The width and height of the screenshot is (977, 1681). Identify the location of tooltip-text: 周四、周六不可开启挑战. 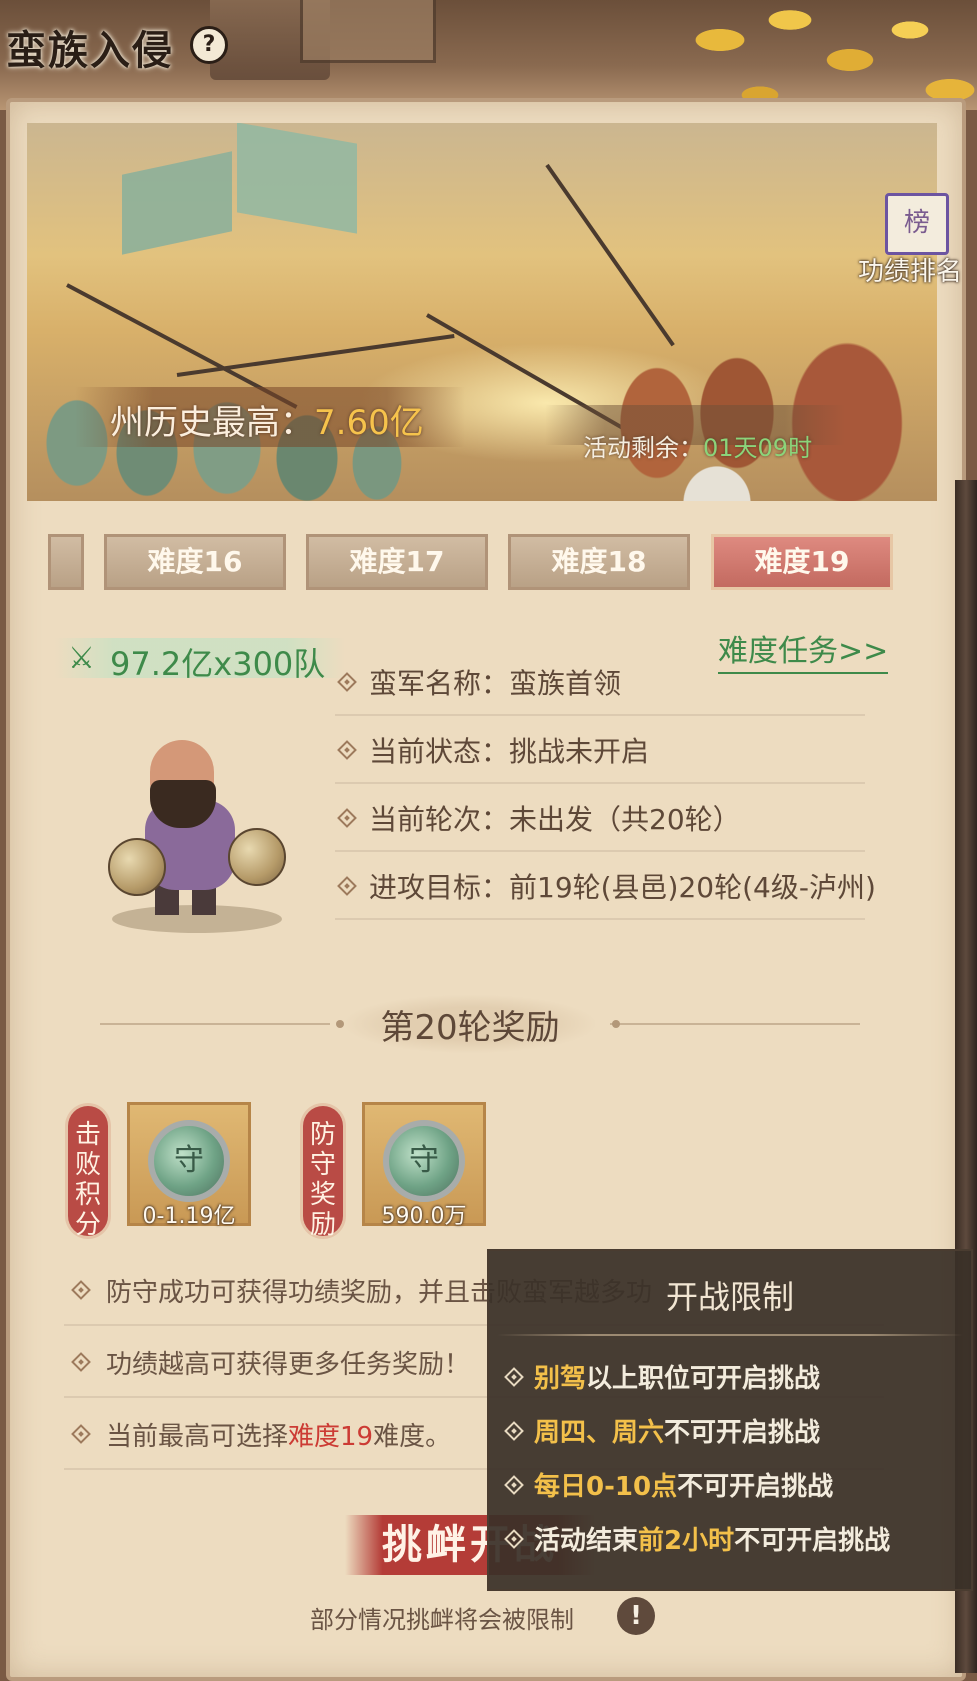
(677, 1430).